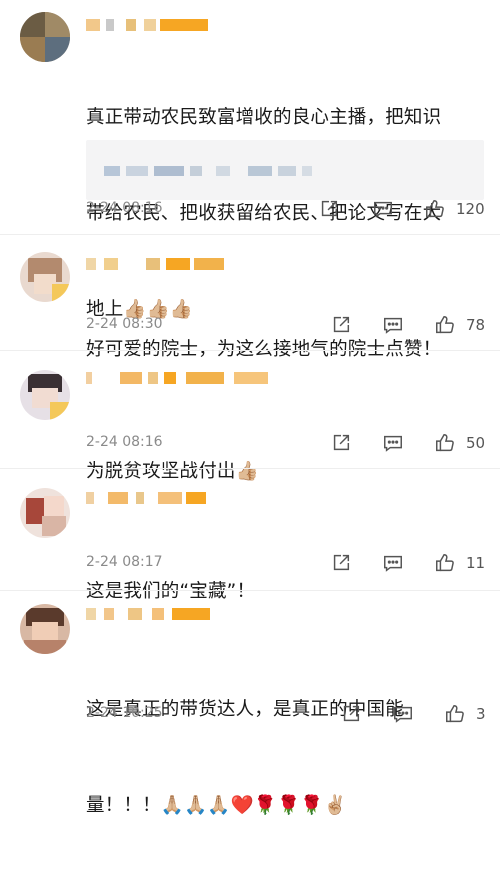 This screenshot has height=886, width=500. What do you see at coordinates (286, 564) in the screenshot?
I see `comment-meta: 2-24 08:17 11` at bounding box center [286, 564].